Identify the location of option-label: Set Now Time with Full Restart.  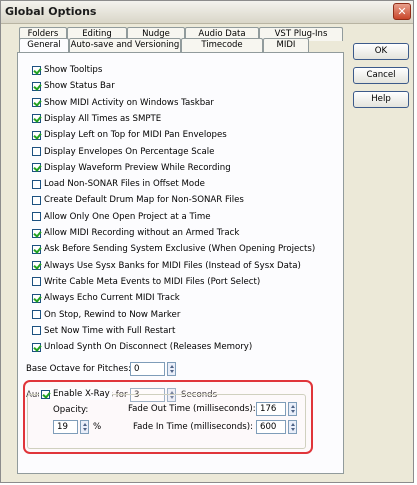
(110, 330).